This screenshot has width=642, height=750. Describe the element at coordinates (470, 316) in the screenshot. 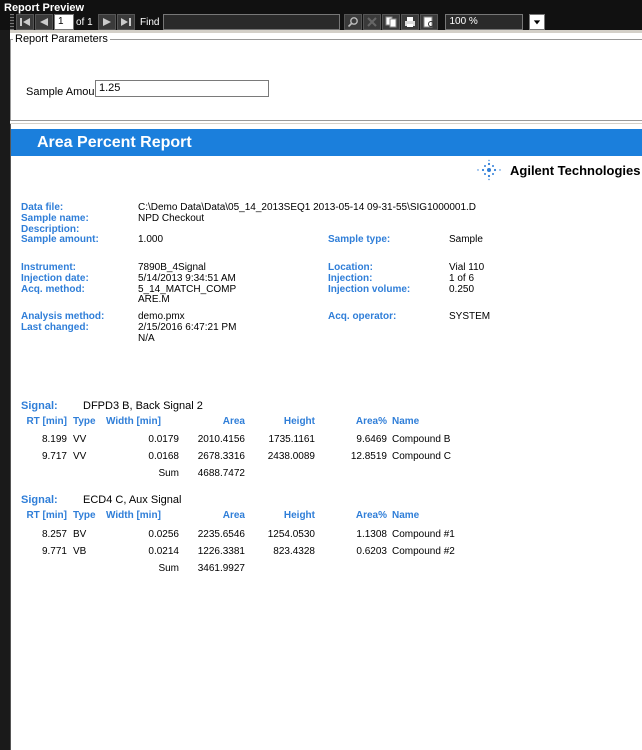

I see `acq-operator-value: SYSTEM` at that location.